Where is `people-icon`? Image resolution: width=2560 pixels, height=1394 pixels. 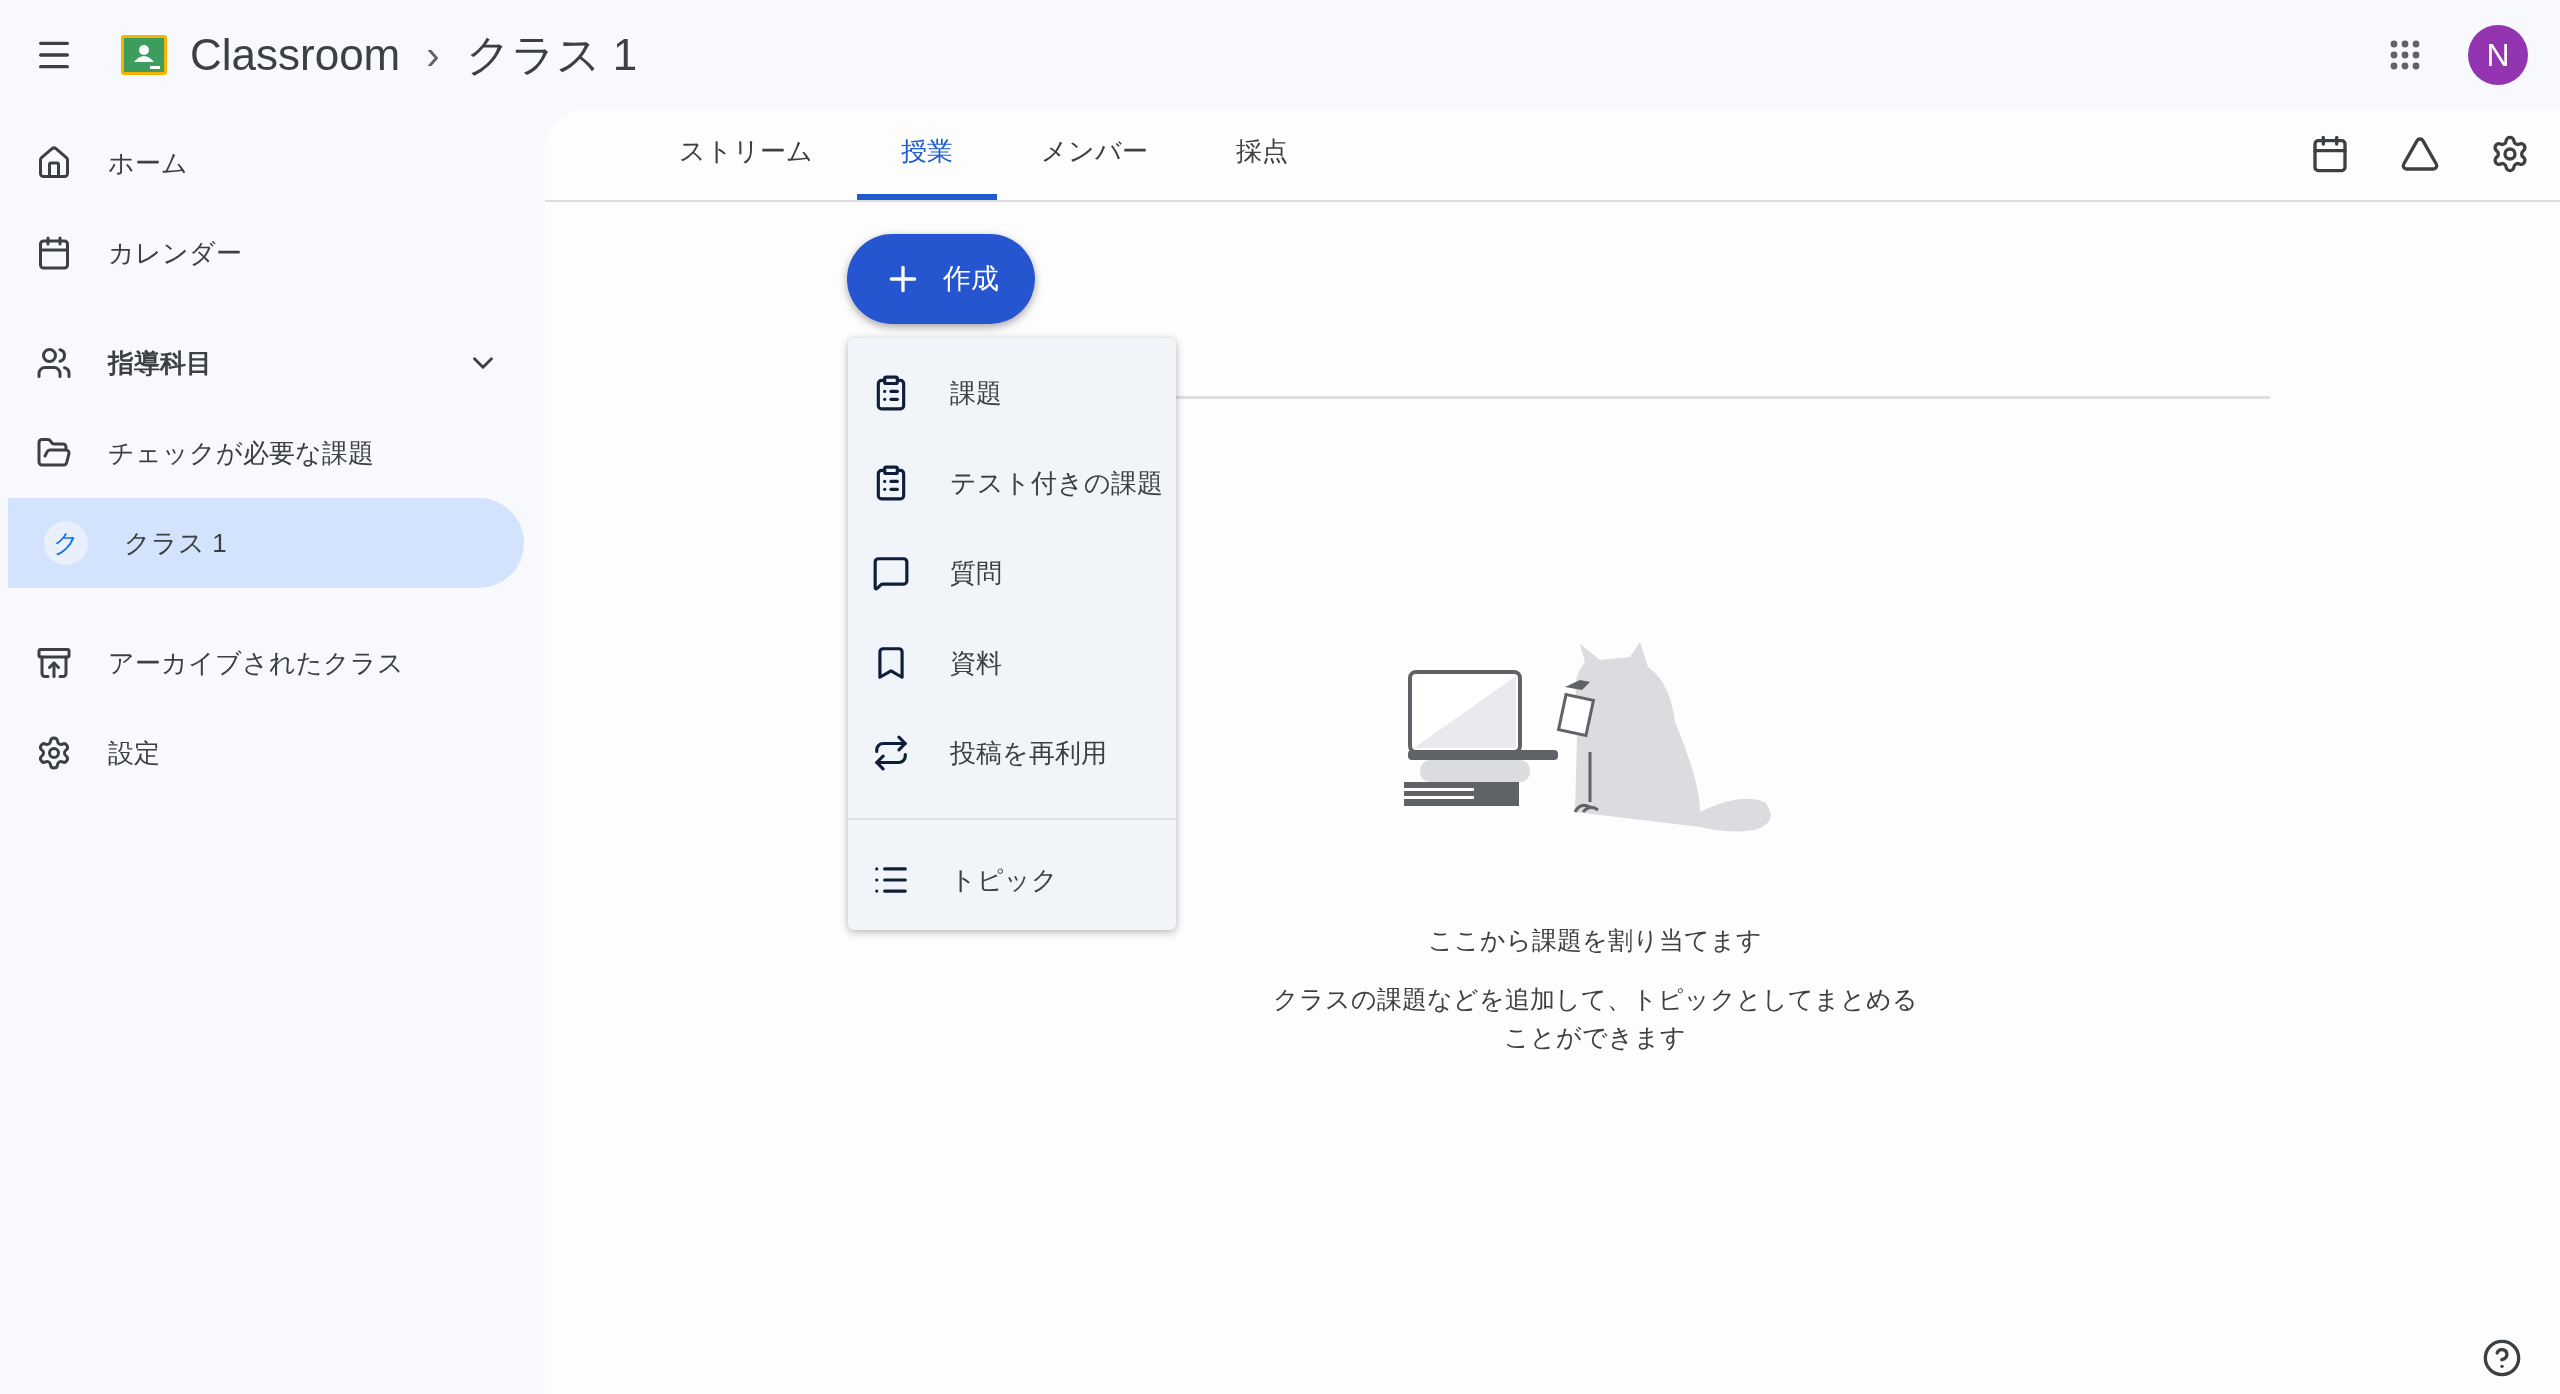 people-icon is located at coordinates (54, 363).